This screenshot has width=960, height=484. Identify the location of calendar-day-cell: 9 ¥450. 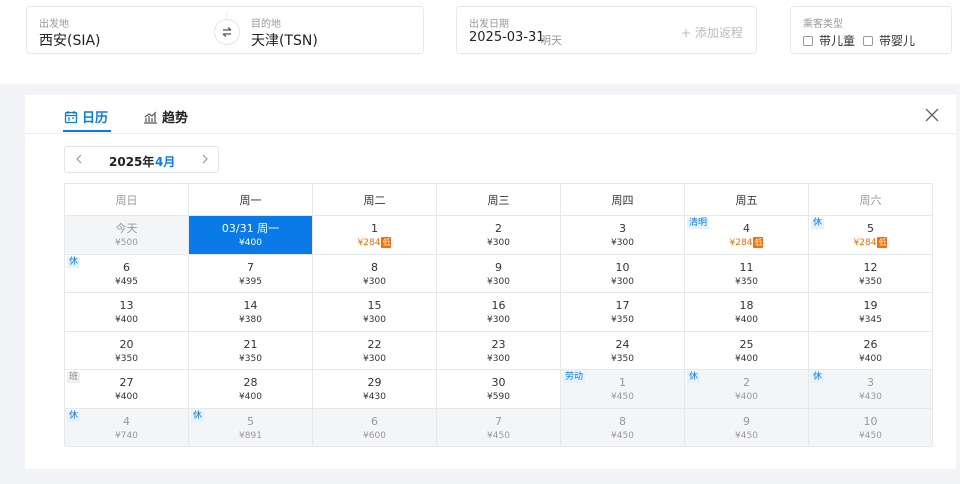
(747, 427).